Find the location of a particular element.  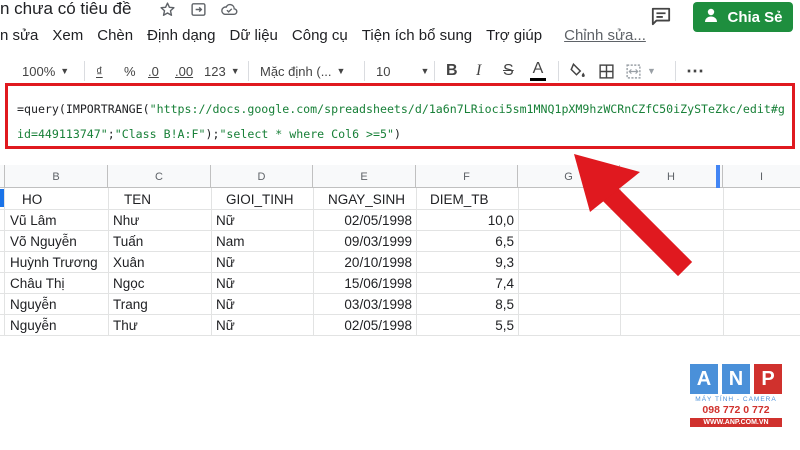

font-select: Mặc định (... ▼ is located at coordinates (302, 71).